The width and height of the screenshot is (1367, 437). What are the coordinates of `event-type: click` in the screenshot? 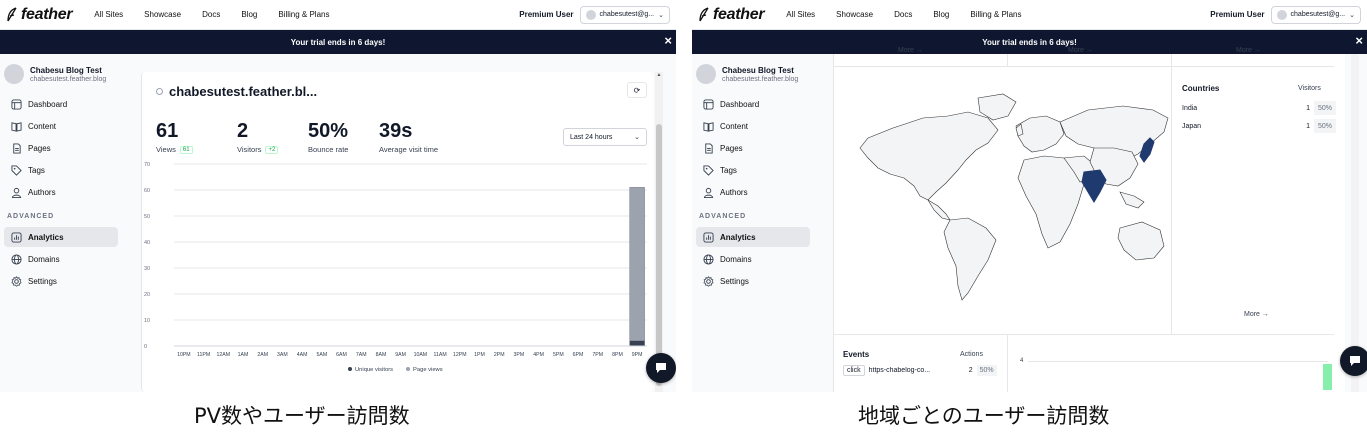 It's located at (854, 370).